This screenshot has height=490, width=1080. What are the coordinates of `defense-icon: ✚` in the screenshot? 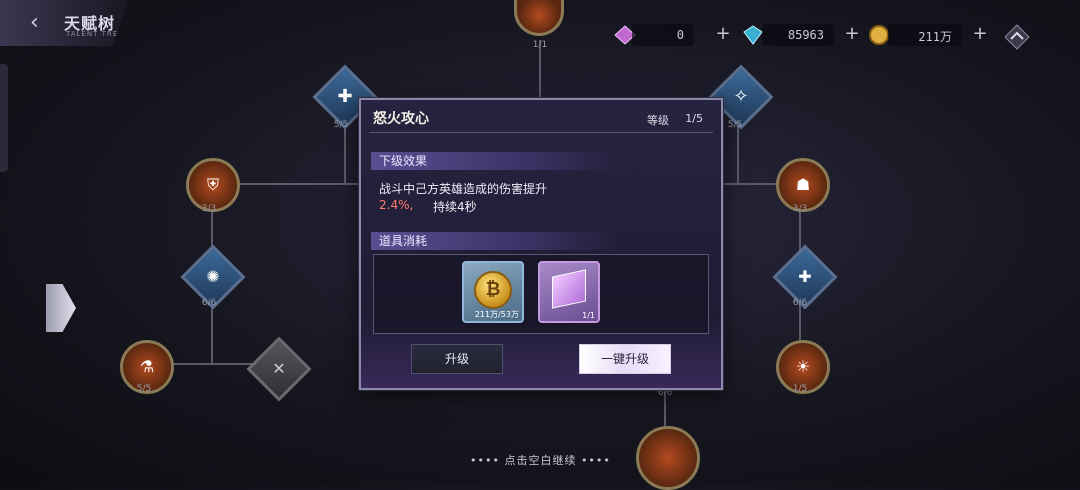 It's located at (805, 276).